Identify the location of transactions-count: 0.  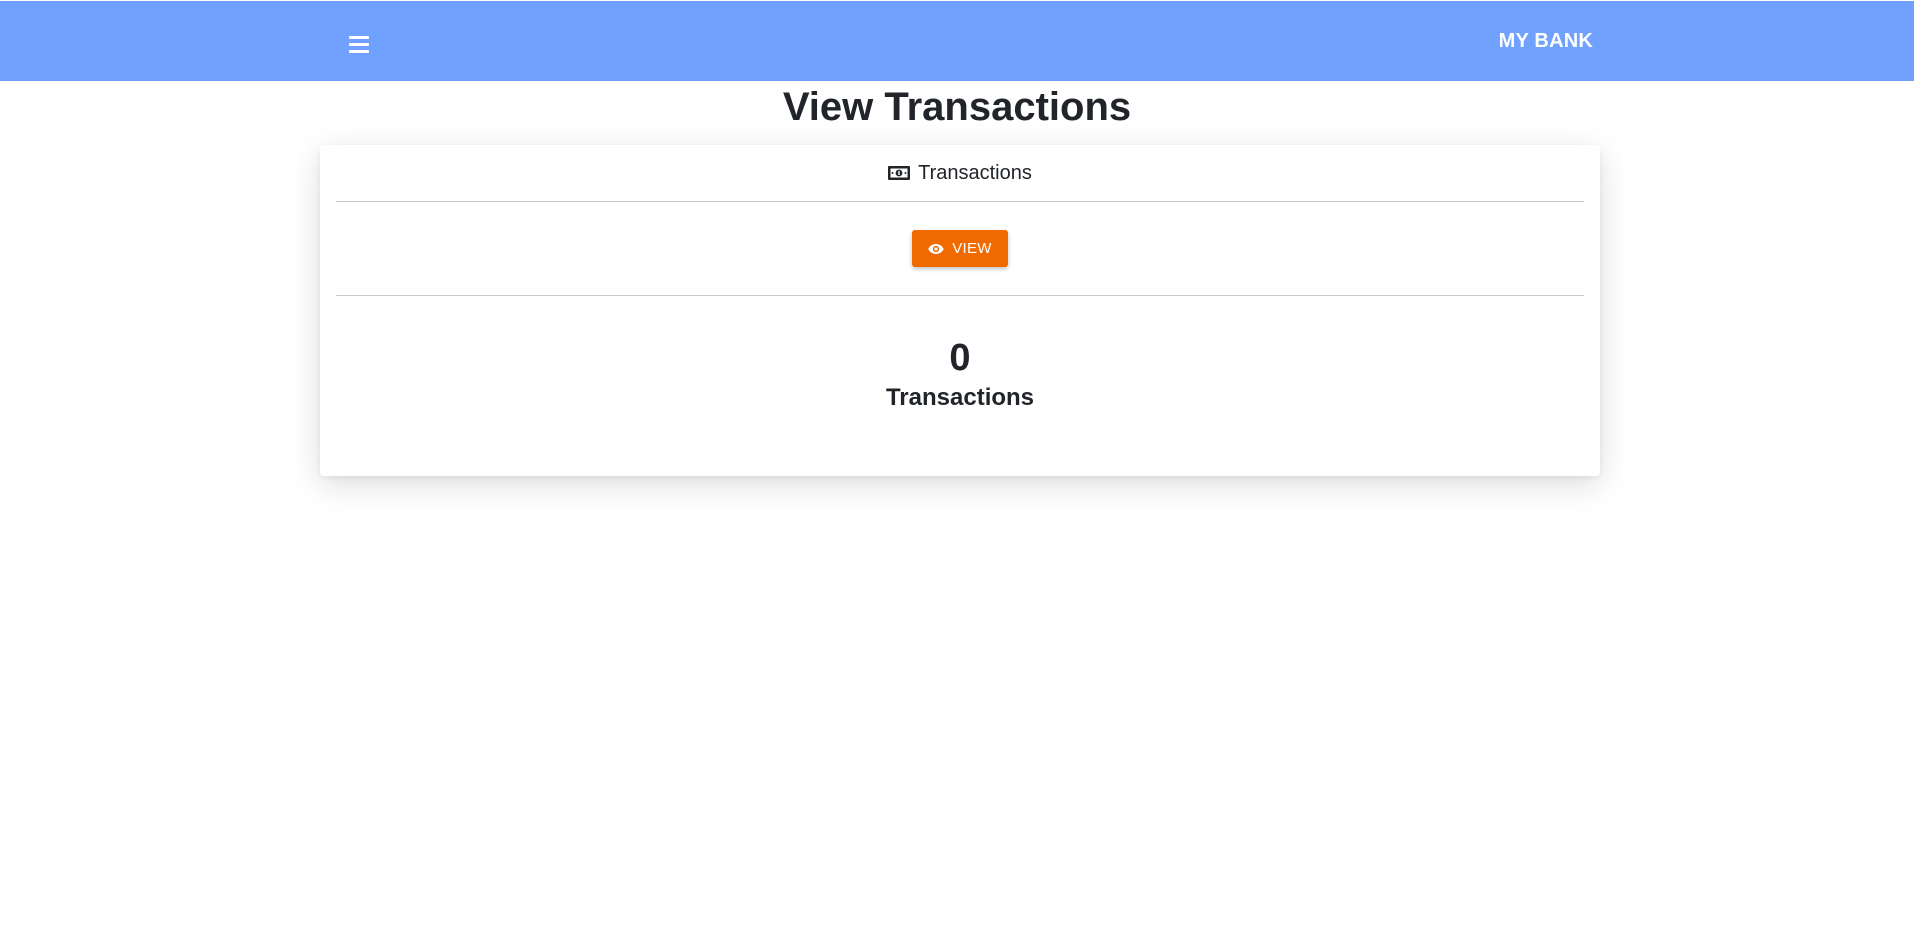
(960, 358).